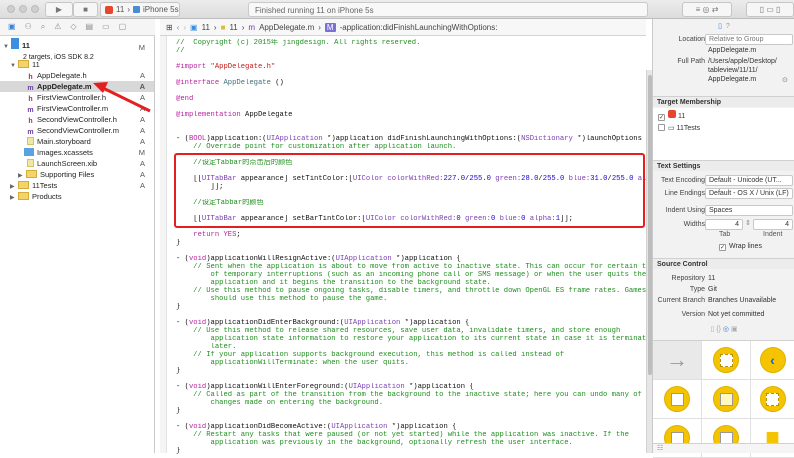 Image resolution: width=794 pixels, height=458 pixels. I want to click on file-template-icon: ▯, so click(712, 329).